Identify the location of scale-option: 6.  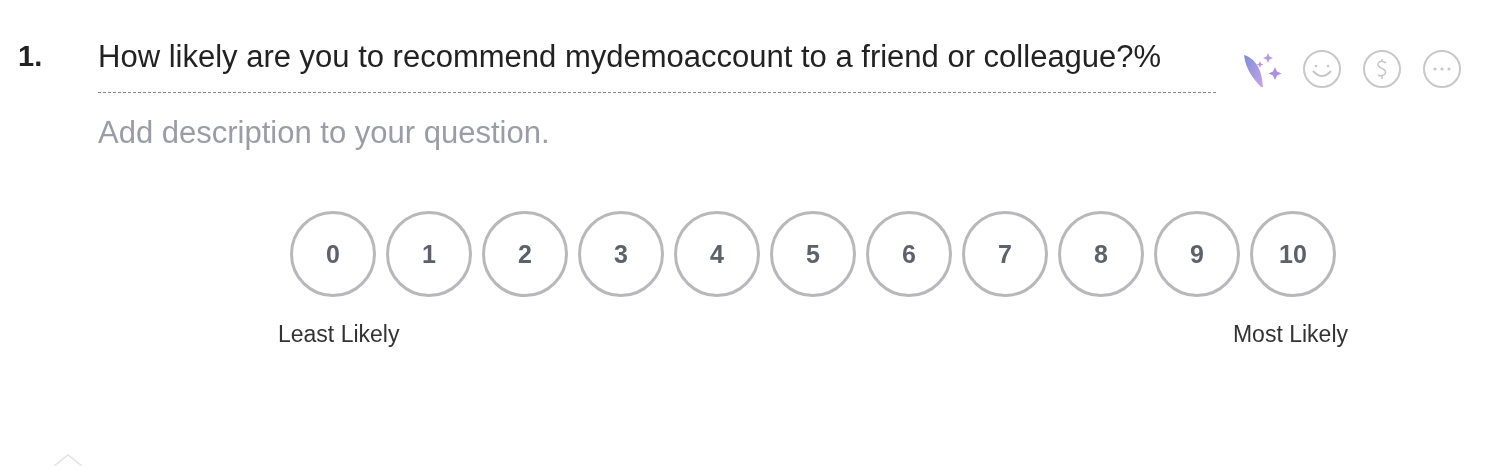
(909, 254).